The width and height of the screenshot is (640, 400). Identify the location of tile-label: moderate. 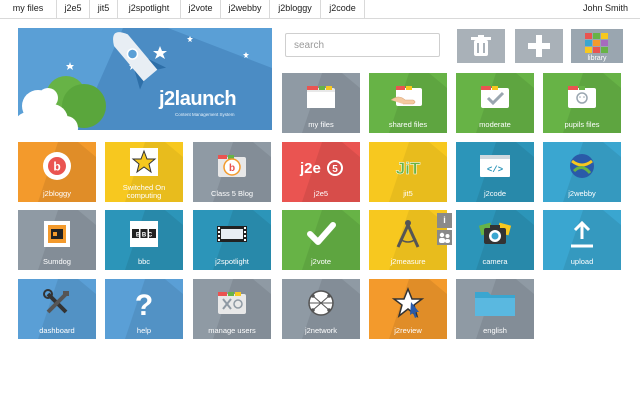
(495, 124).